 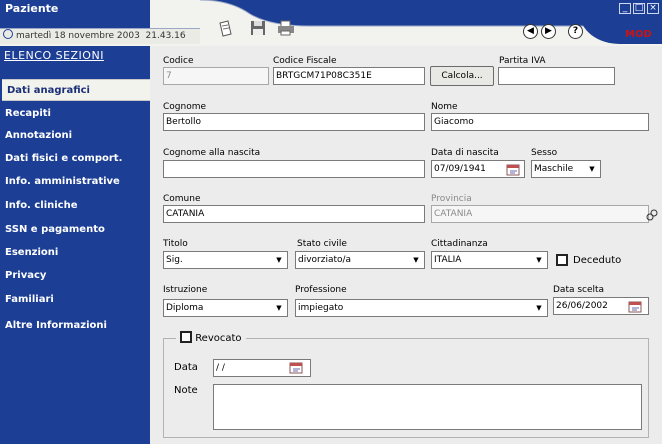 I want to click on save-button, so click(x=258, y=30).